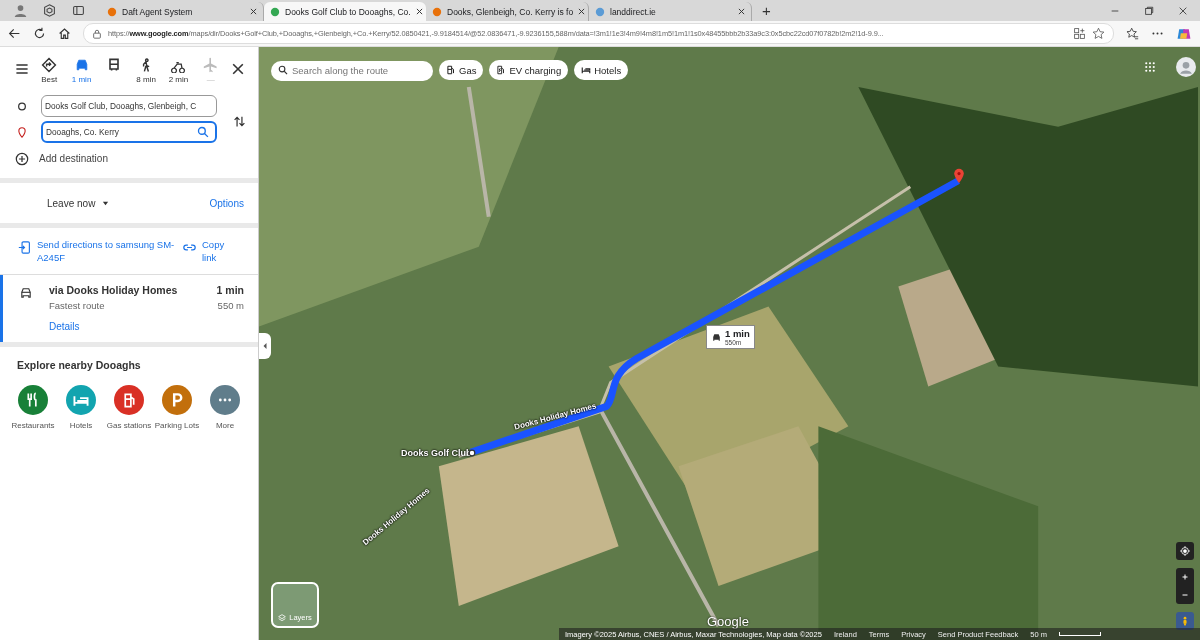 This screenshot has width=1200, height=640. I want to click on tab-title: Daft Agent System, so click(158, 11).